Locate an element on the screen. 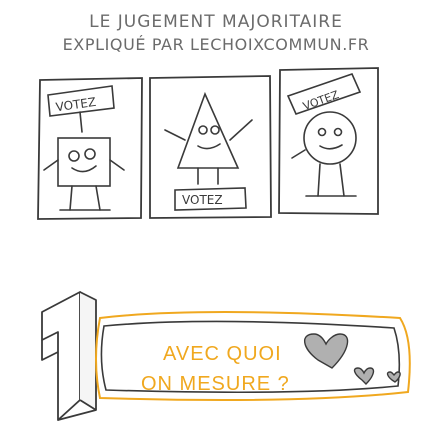 The height and width of the screenshot is (448, 432). medium-heart-icon is located at coordinates (364, 376).